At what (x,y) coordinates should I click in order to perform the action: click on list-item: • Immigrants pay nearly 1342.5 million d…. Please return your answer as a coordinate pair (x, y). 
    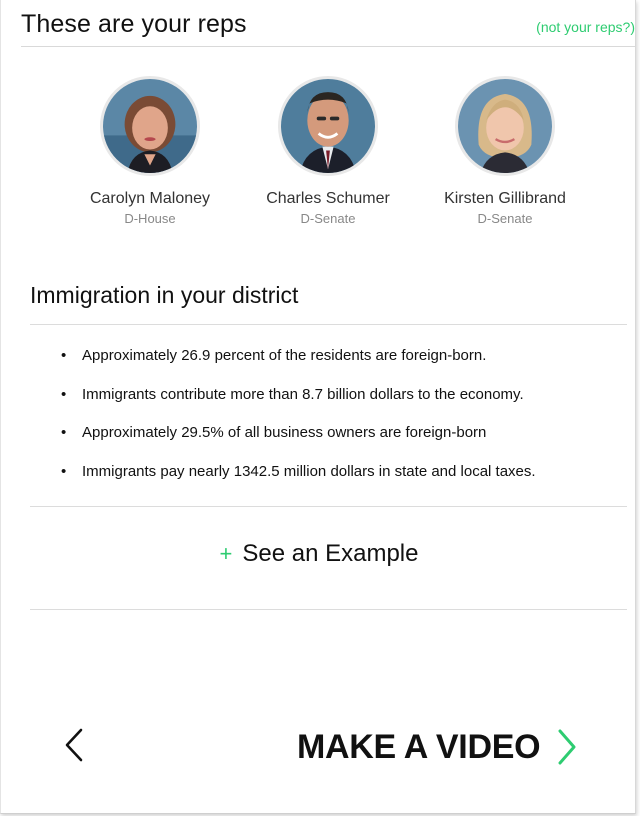
    Looking at the image, I should click on (346, 482).